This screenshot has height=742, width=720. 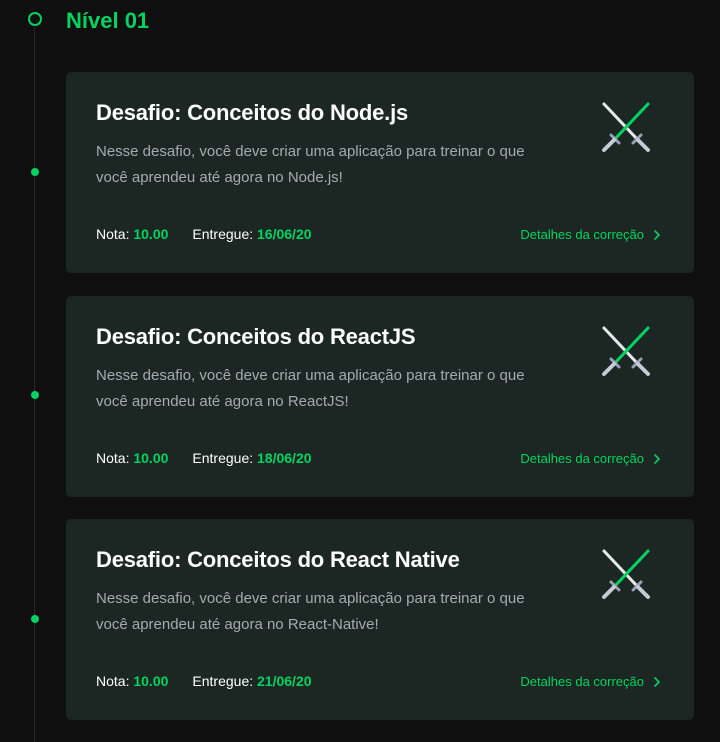 I want to click on delivered: Entregue: 21/06/20, so click(x=251, y=681).